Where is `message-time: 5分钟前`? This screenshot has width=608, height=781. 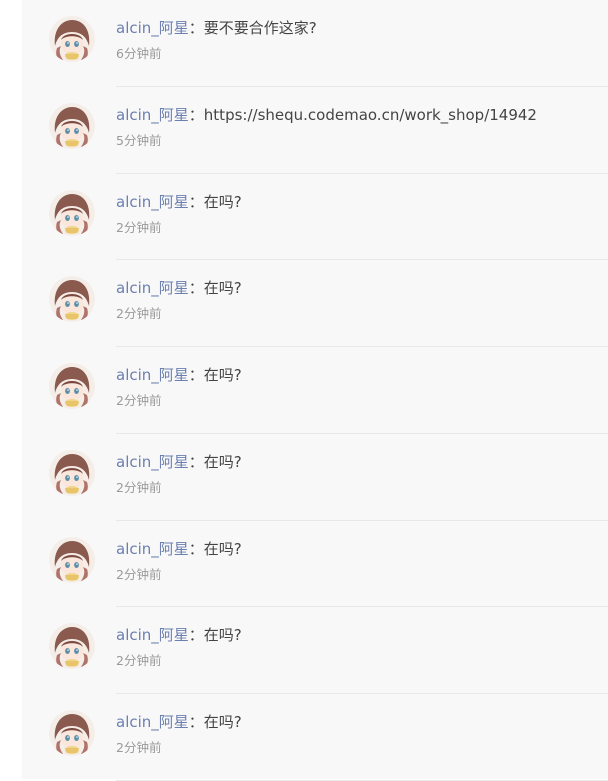
message-time: 5分钟前 is located at coordinates (139, 140).